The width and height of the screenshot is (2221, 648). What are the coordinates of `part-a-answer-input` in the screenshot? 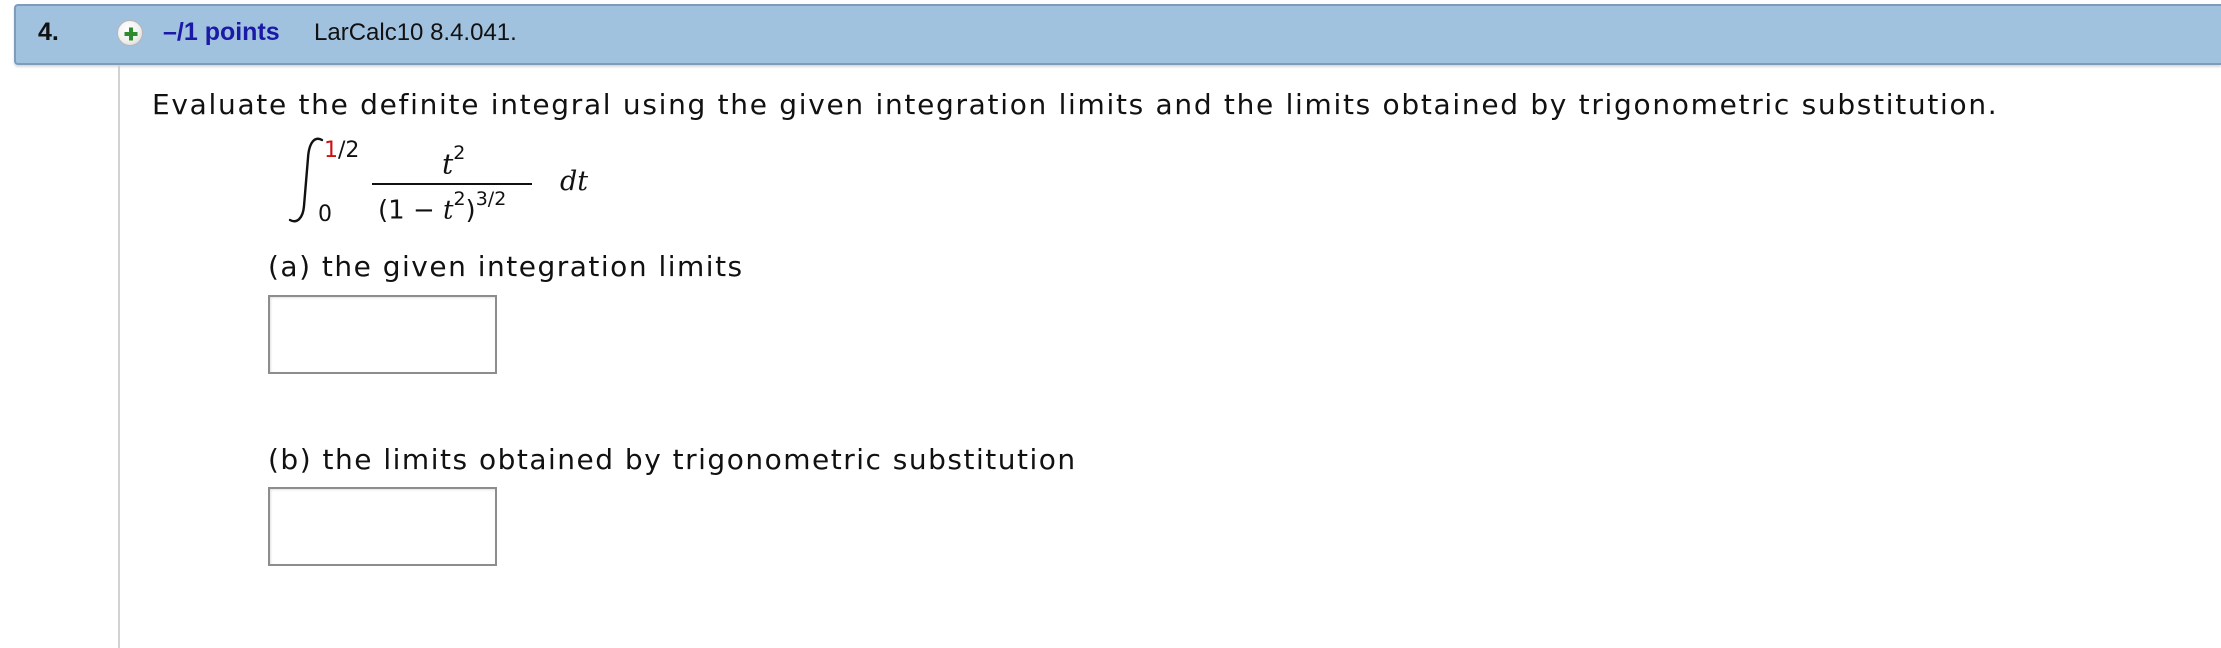 It's located at (382, 334).